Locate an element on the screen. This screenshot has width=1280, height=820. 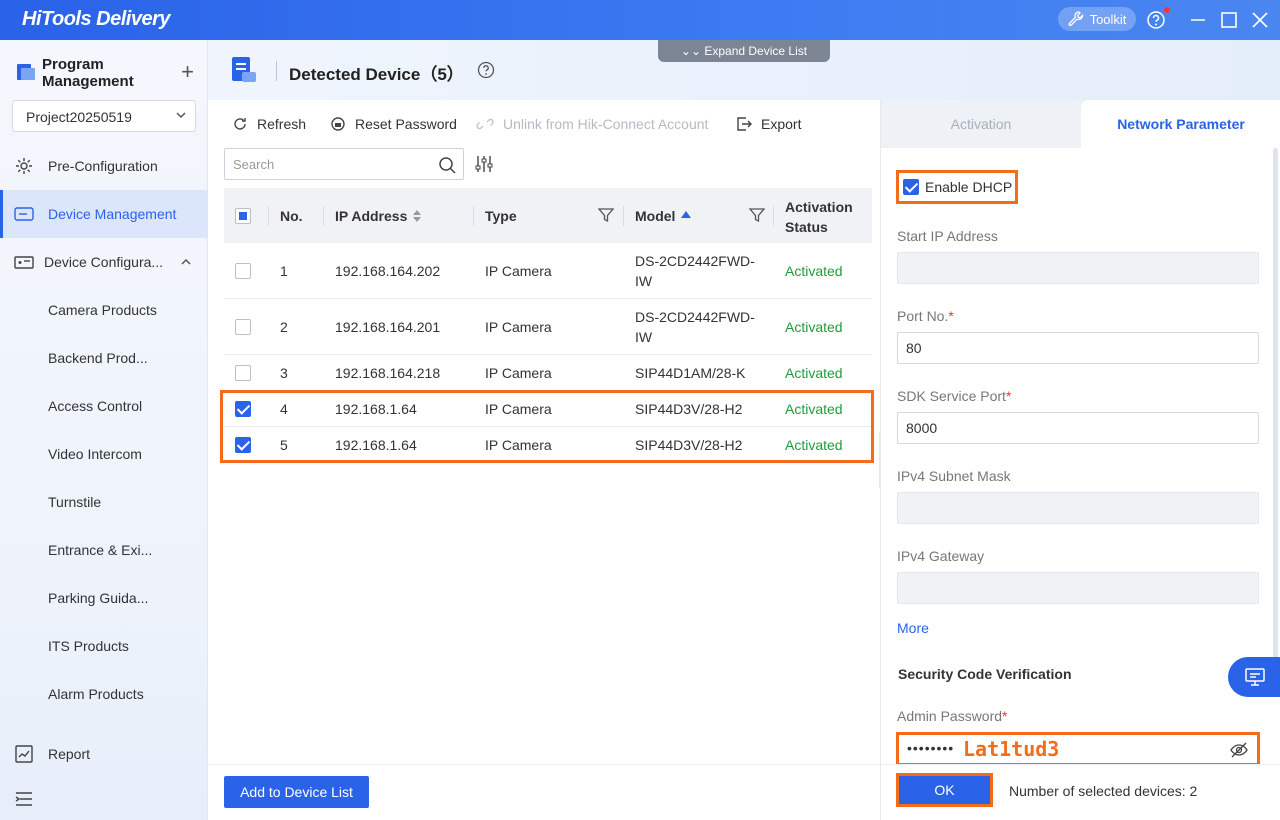
sidebar-item-label: Alarm Products is located at coordinates (96, 694).